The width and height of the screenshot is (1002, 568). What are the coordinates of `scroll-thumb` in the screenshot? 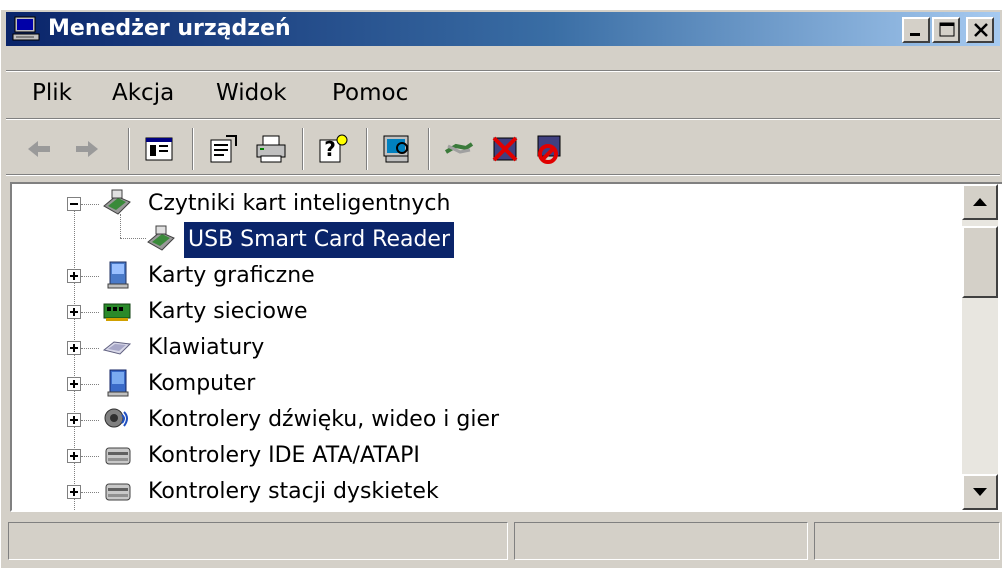 It's located at (980, 262).